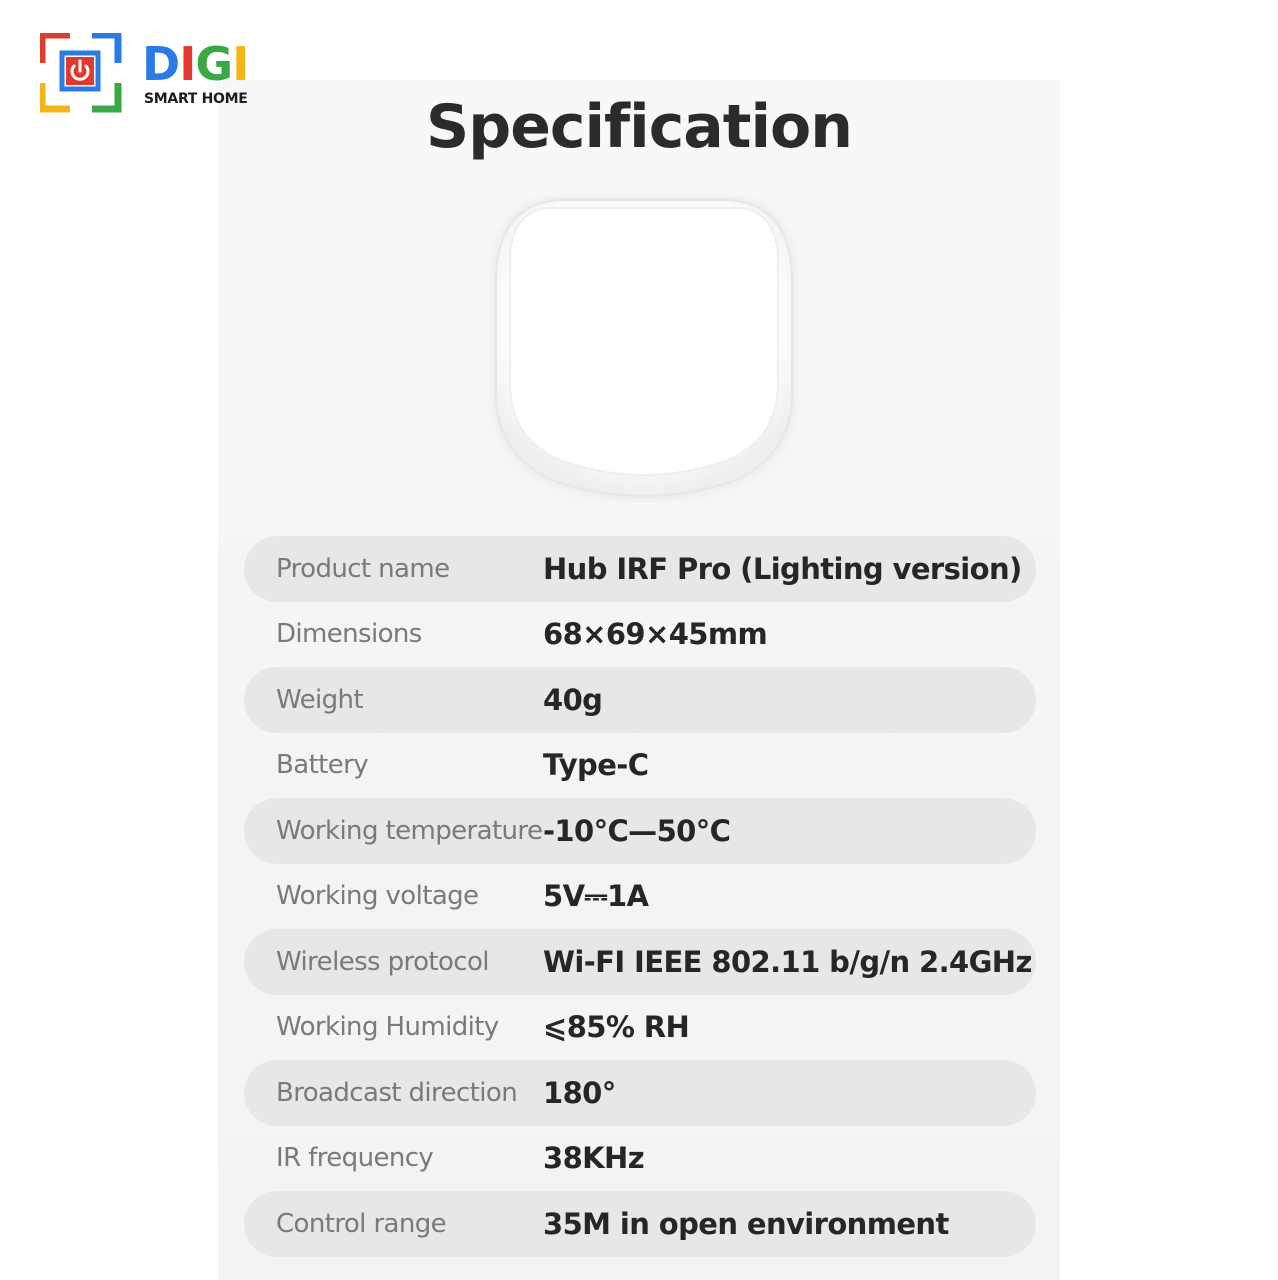 This screenshot has height=1280, width=1278. I want to click on spec-label: Wireless protocol, so click(383, 961).